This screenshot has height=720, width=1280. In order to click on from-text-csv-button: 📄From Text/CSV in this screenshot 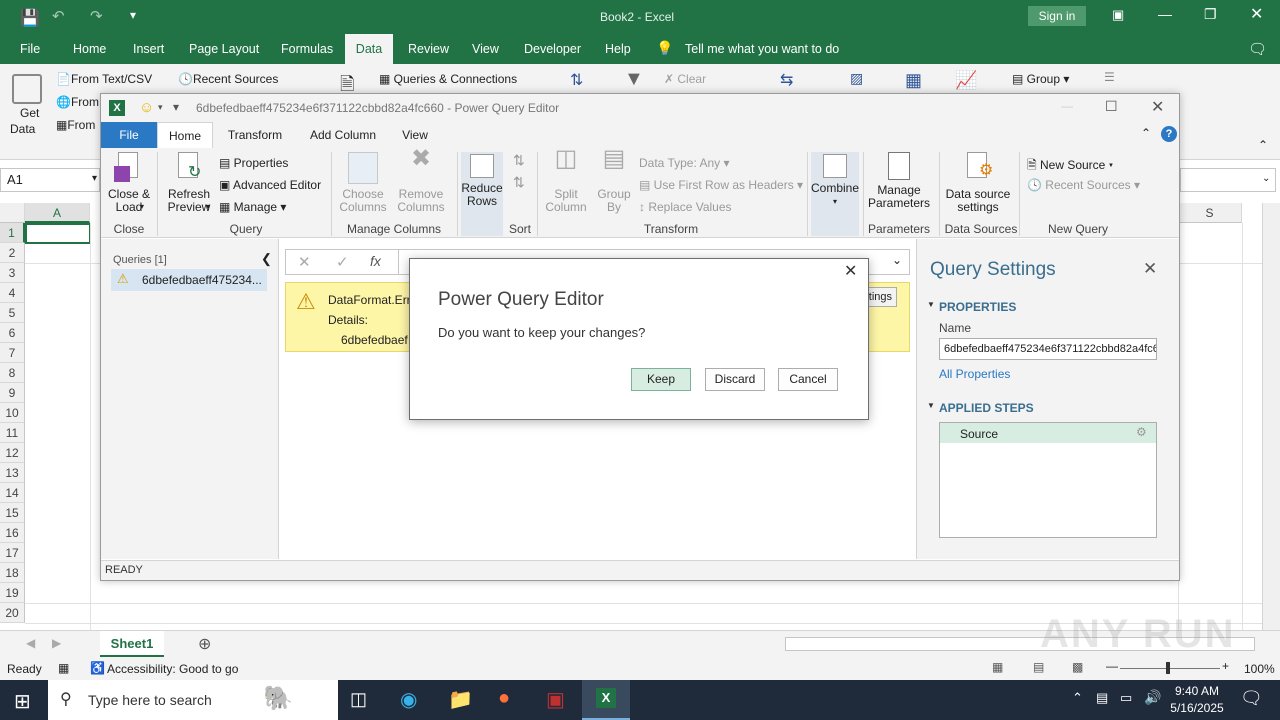, I will do `click(104, 79)`.